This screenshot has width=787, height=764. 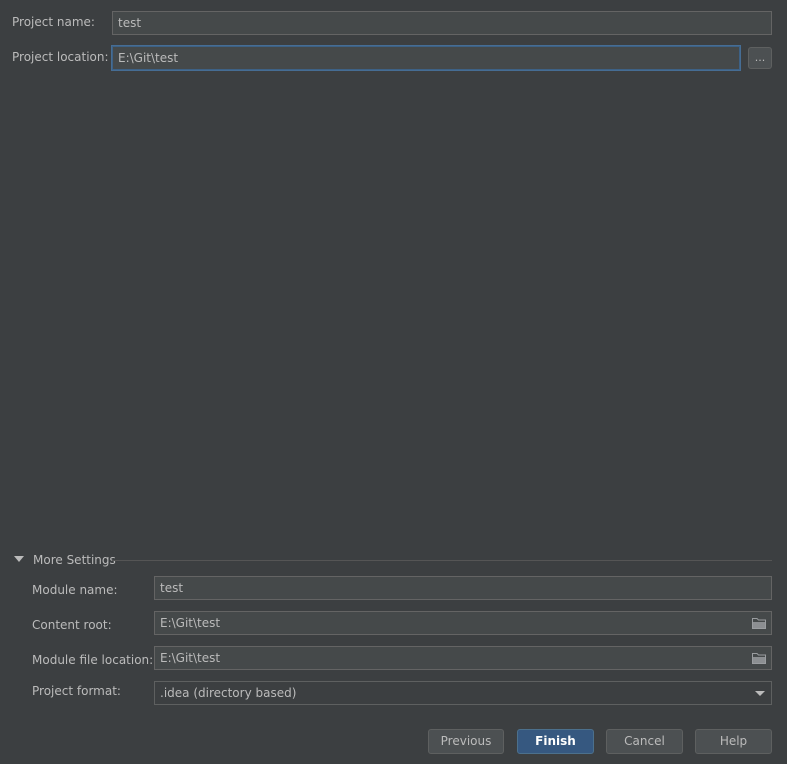 What do you see at coordinates (93, 660) in the screenshot?
I see `module-file-location-label: Module file location:` at bounding box center [93, 660].